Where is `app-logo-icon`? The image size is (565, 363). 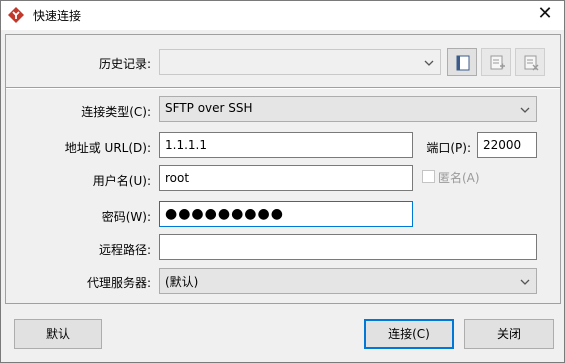 app-logo-icon is located at coordinates (16, 15).